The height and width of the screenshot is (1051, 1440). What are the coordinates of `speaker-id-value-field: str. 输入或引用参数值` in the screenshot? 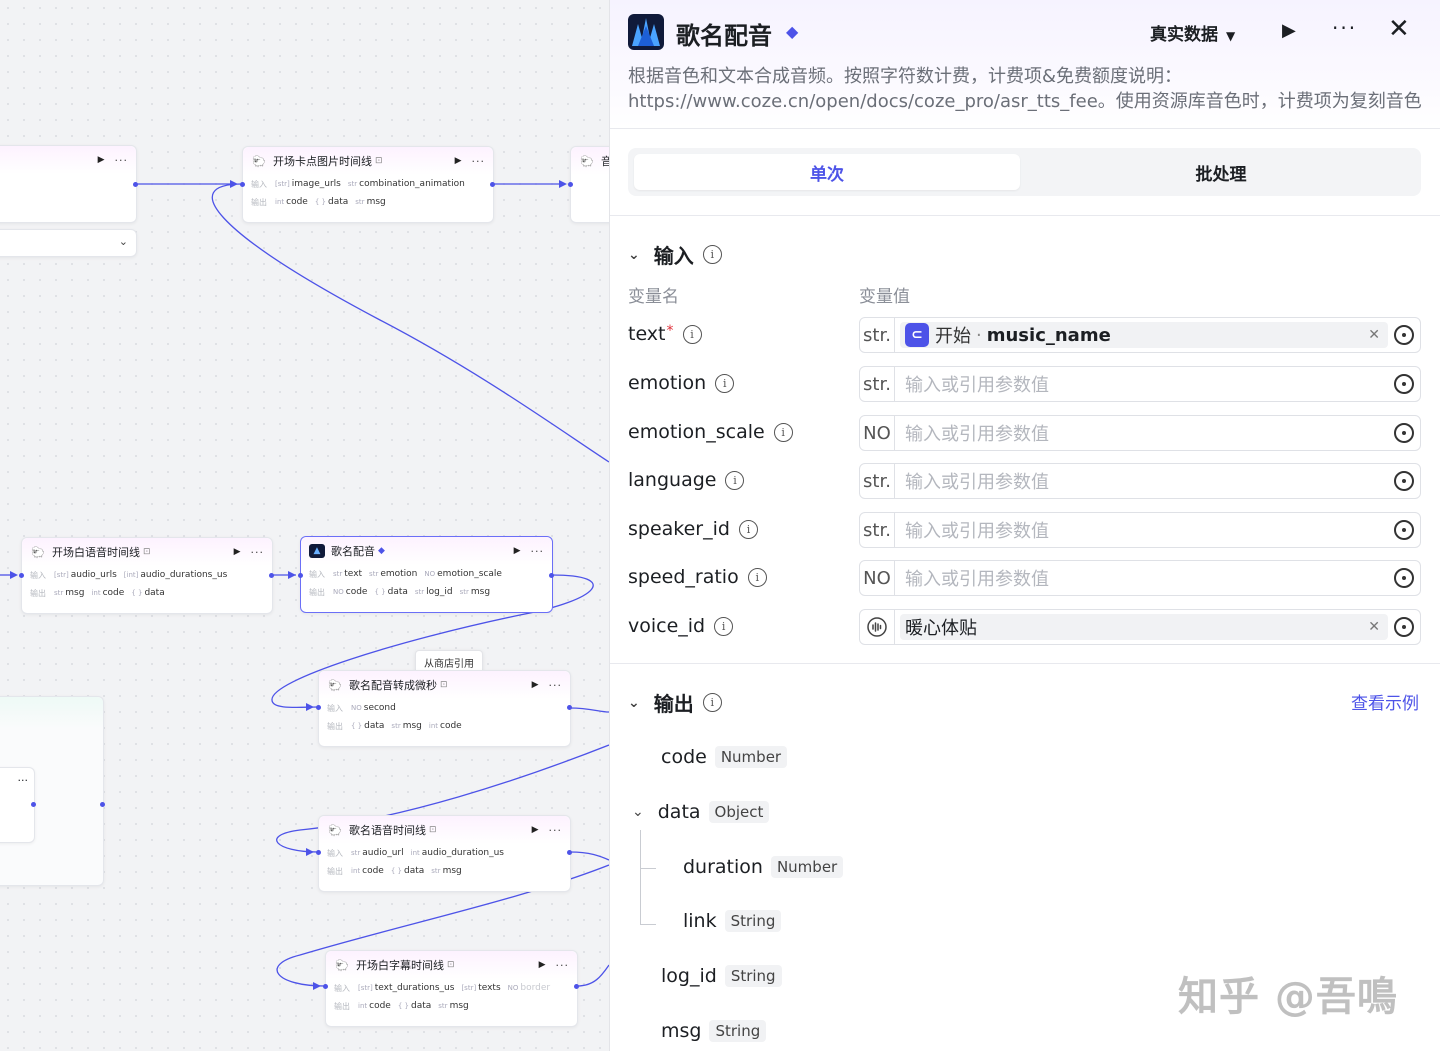 It's located at (1140, 530).